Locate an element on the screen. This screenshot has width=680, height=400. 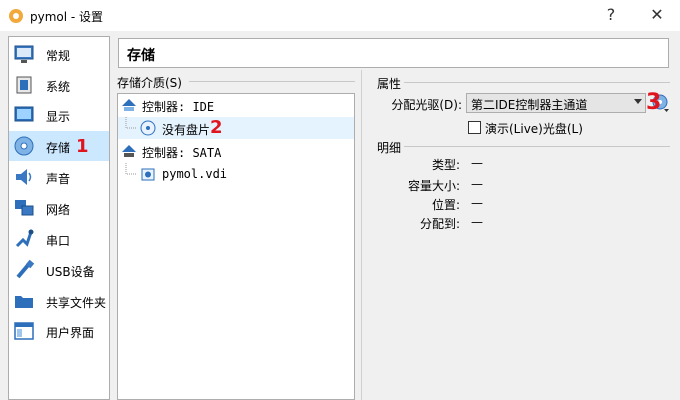
detail-size-label: 容量大小: is located at coordinates (433, 186).